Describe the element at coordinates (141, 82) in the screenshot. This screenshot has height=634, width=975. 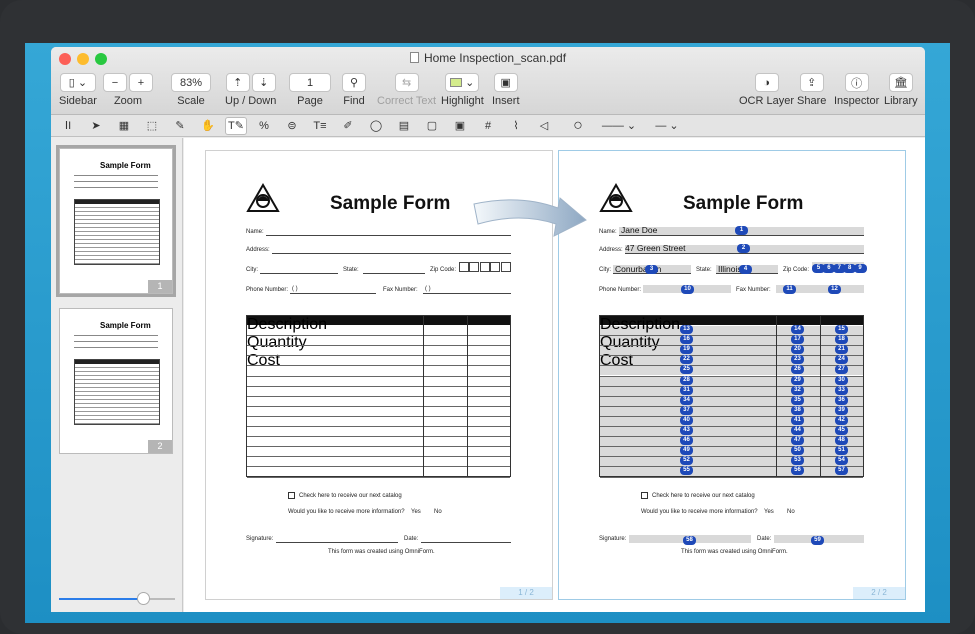
I see `zoom-in-button: +` at that location.